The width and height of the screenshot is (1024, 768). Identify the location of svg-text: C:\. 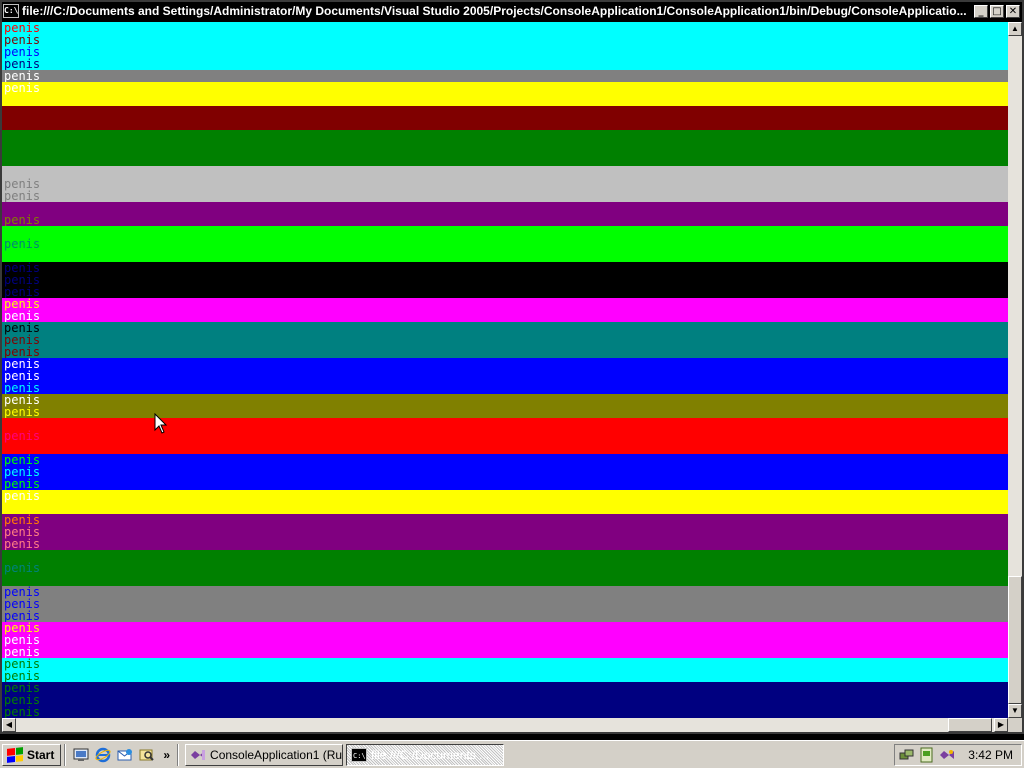
(359, 756).